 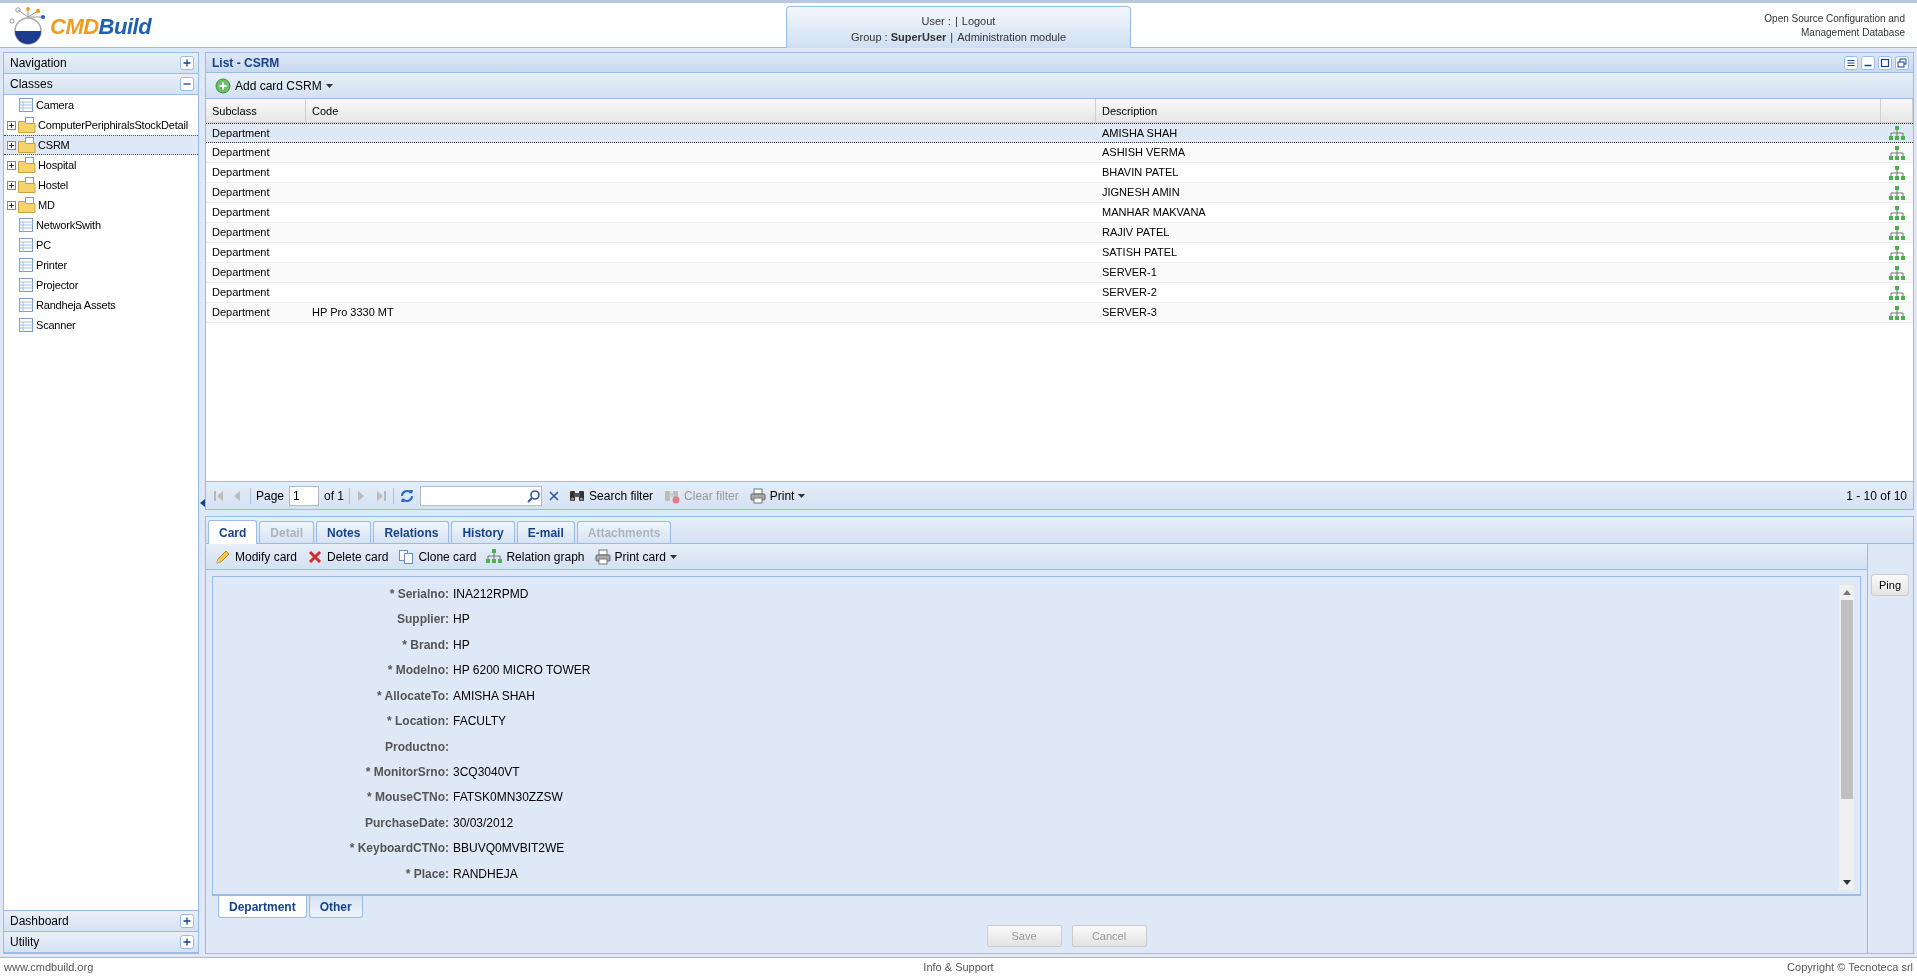 I want to click on accordion-header: Classes, so click(x=101, y=84).